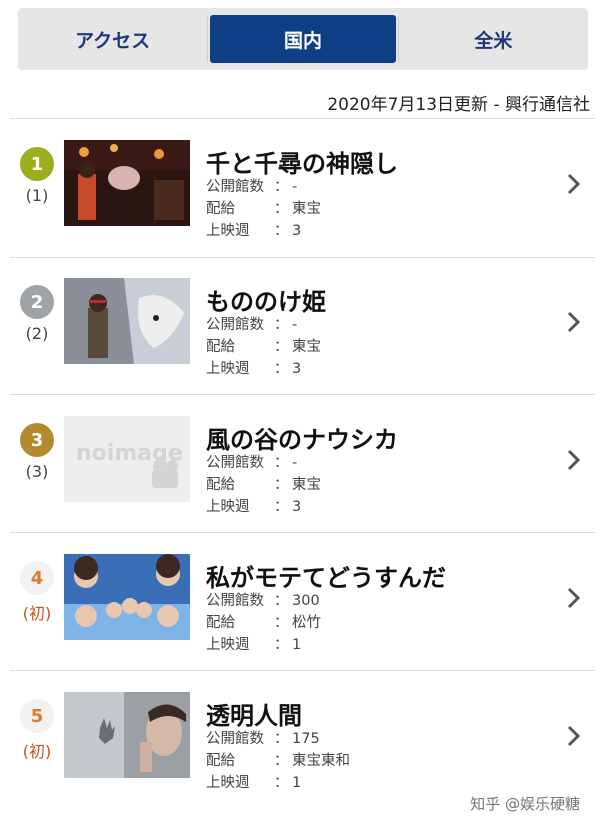 This screenshot has width=600, height=828. Describe the element at coordinates (306, 739) in the screenshot. I see `theaters-value: 175` at that location.